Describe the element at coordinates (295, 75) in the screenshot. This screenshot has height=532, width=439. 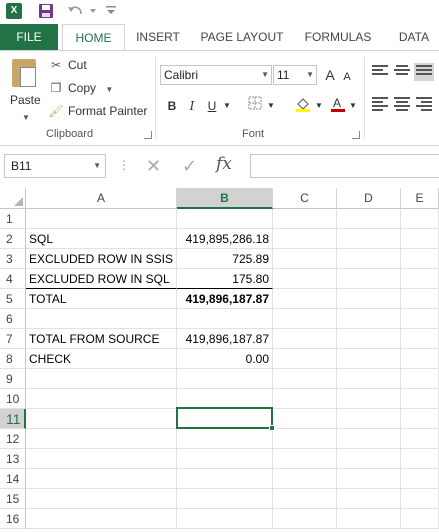
I see `font-size-select: 11 ▼` at that location.